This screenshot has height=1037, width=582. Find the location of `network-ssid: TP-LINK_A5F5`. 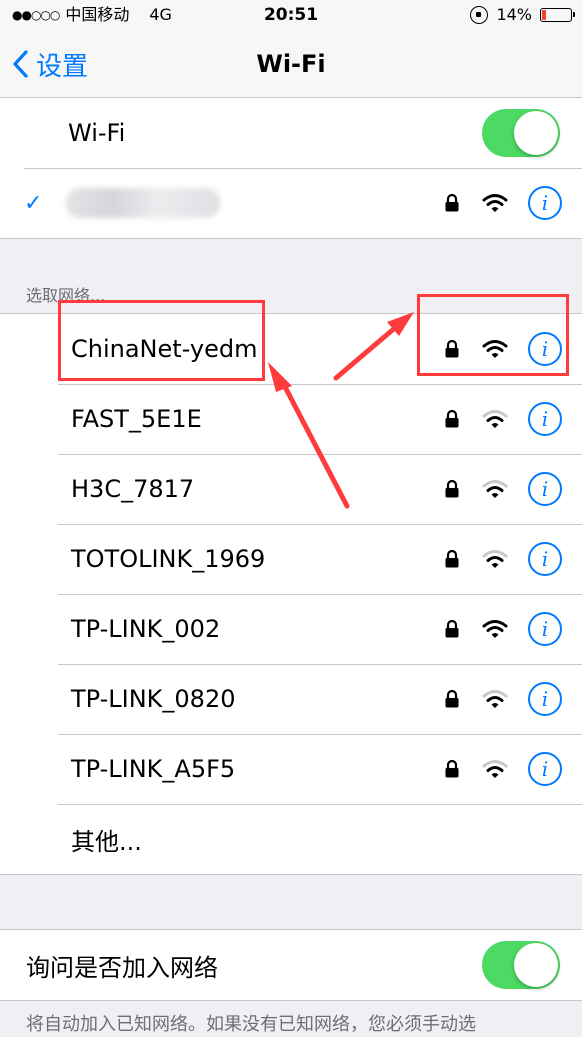

network-ssid: TP-LINK_A5F5 is located at coordinates (153, 769).